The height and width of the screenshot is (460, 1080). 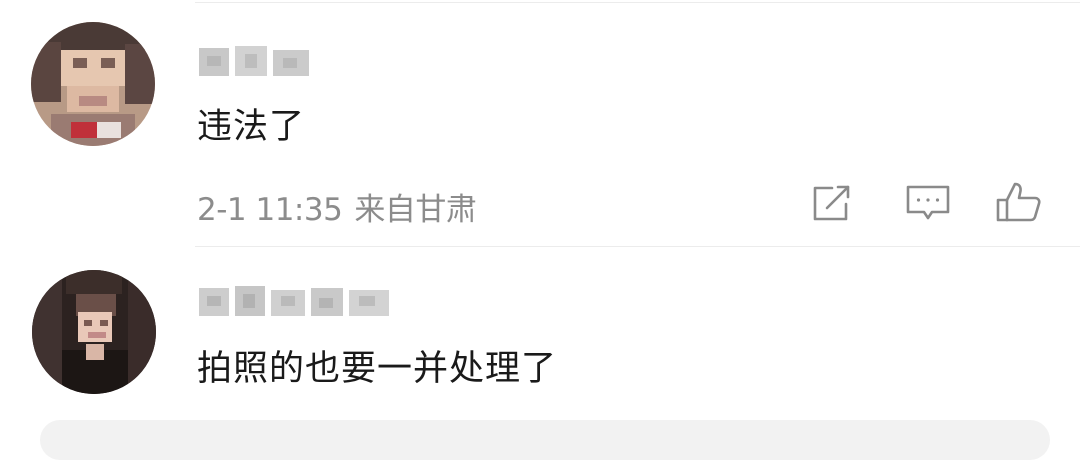 What do you see at coordinates (637, 246) in the screenshot?
I see `comment-divider` at bounding box center [637, 246].